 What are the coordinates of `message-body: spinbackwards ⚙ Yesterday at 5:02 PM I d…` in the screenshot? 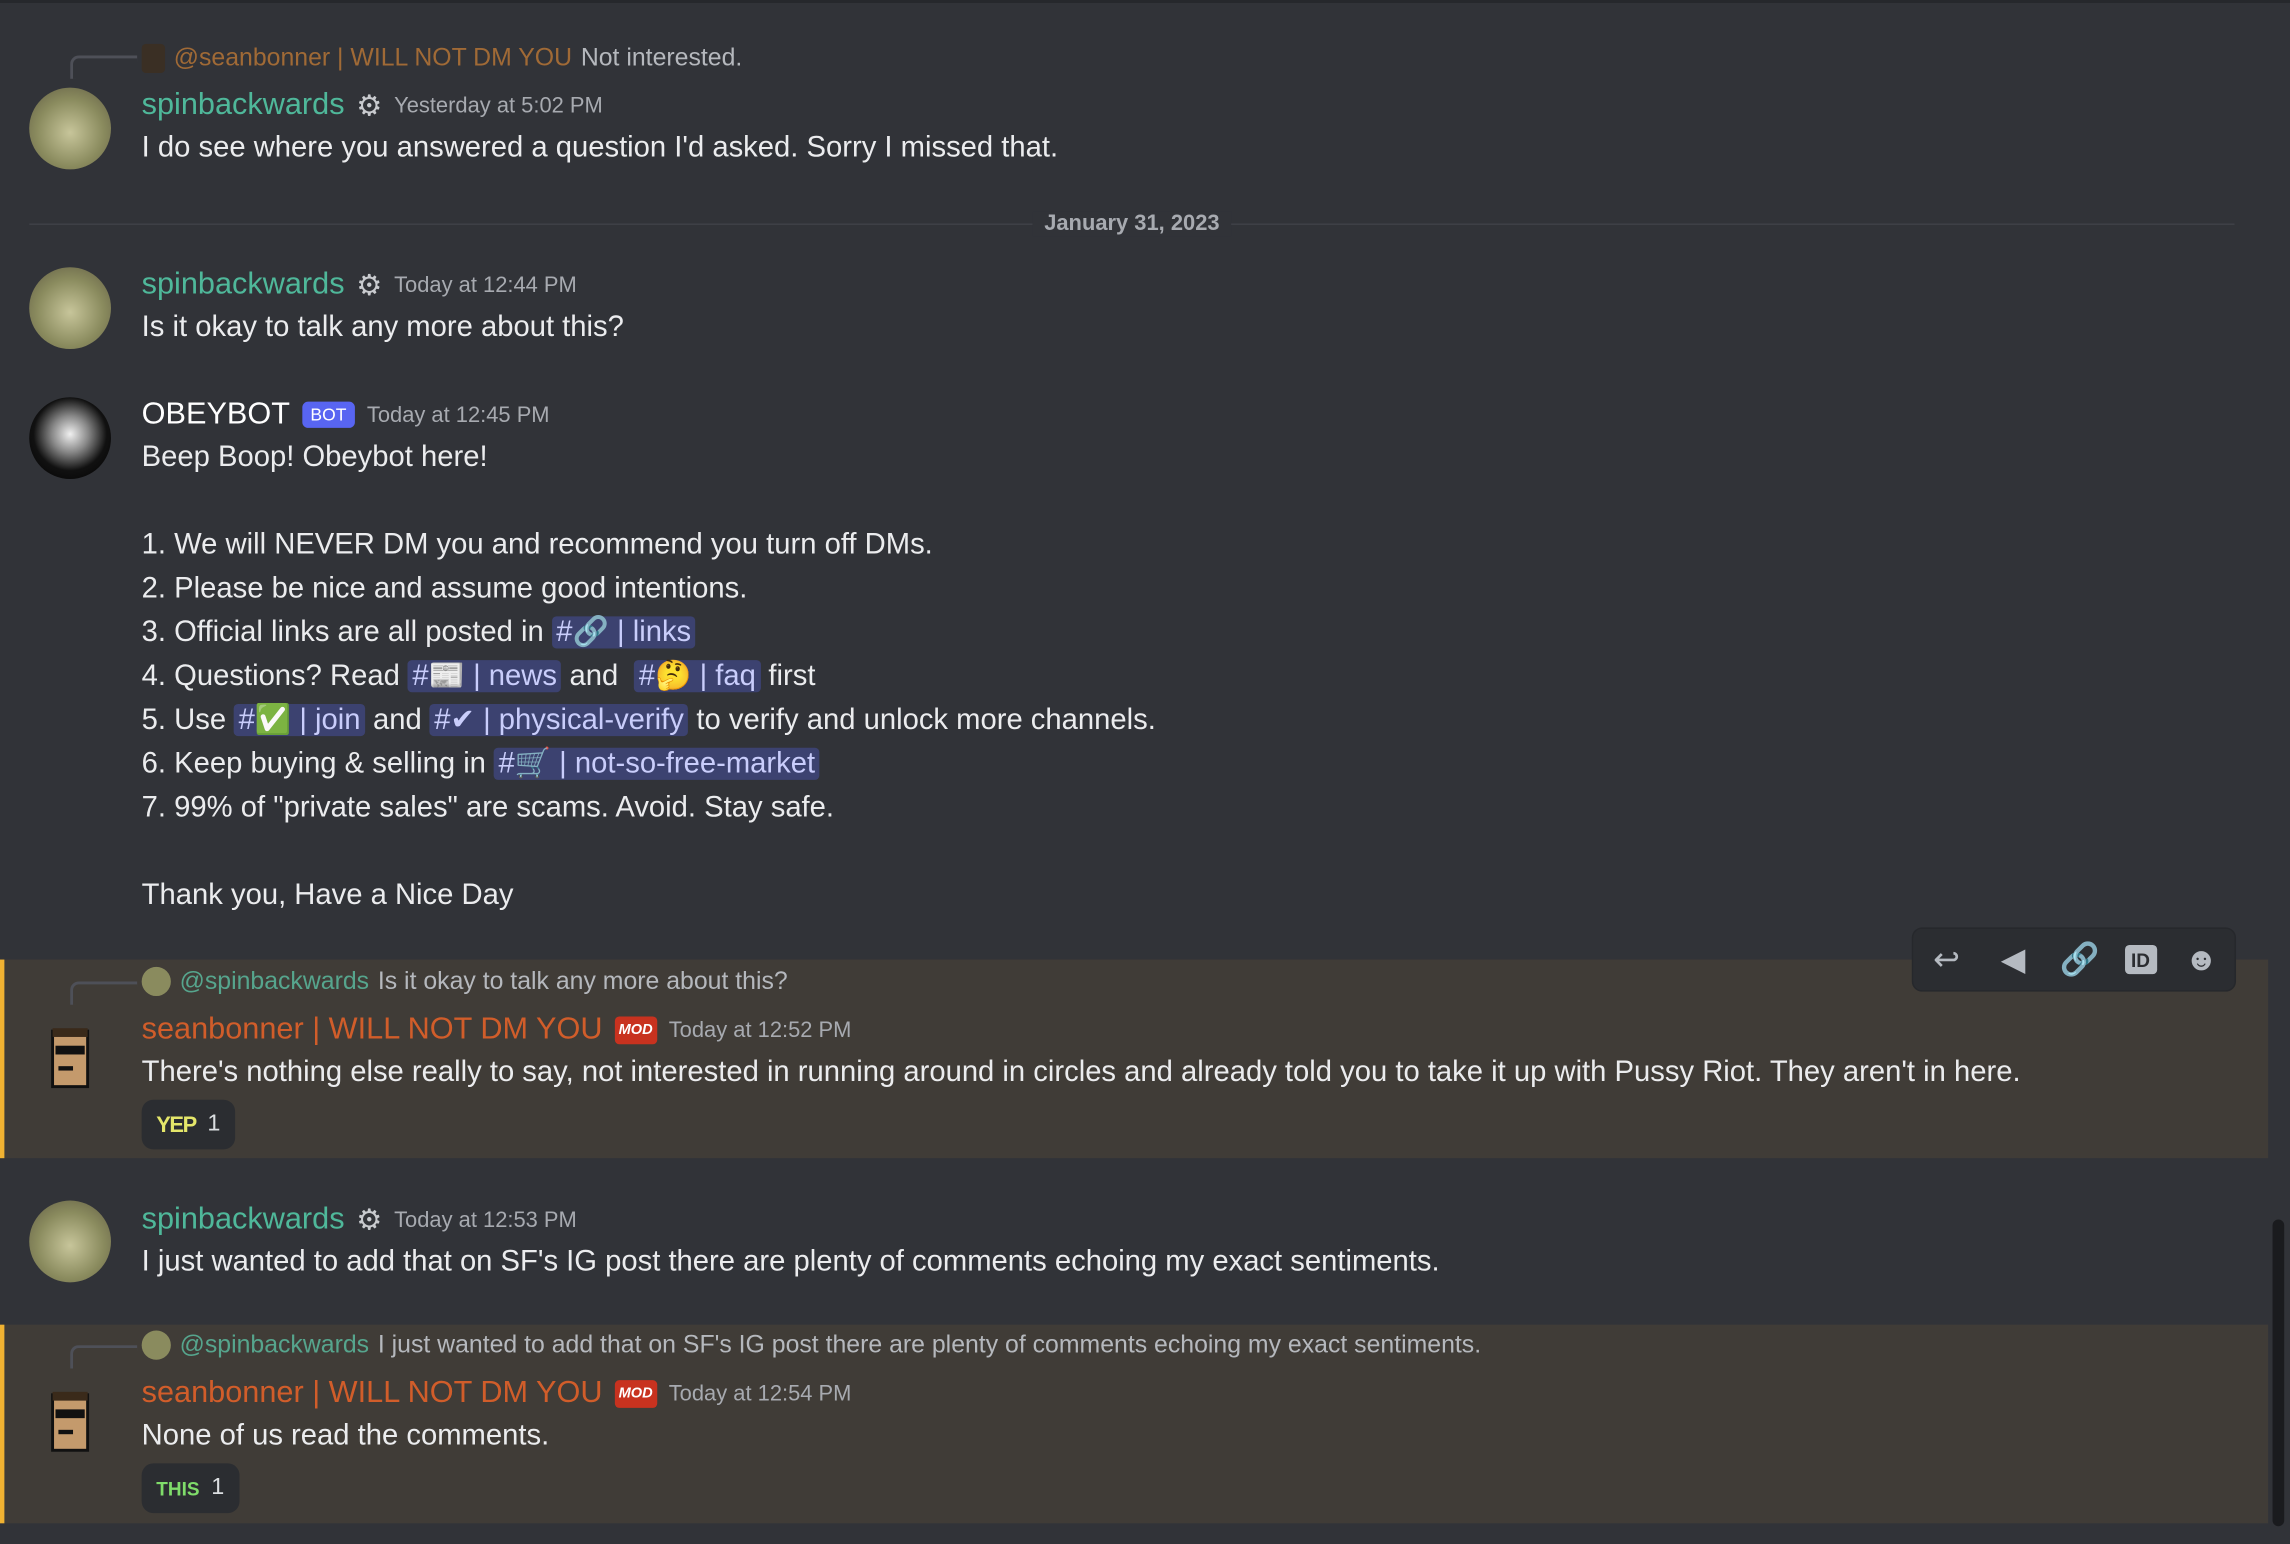 It's located at (1201, 127).